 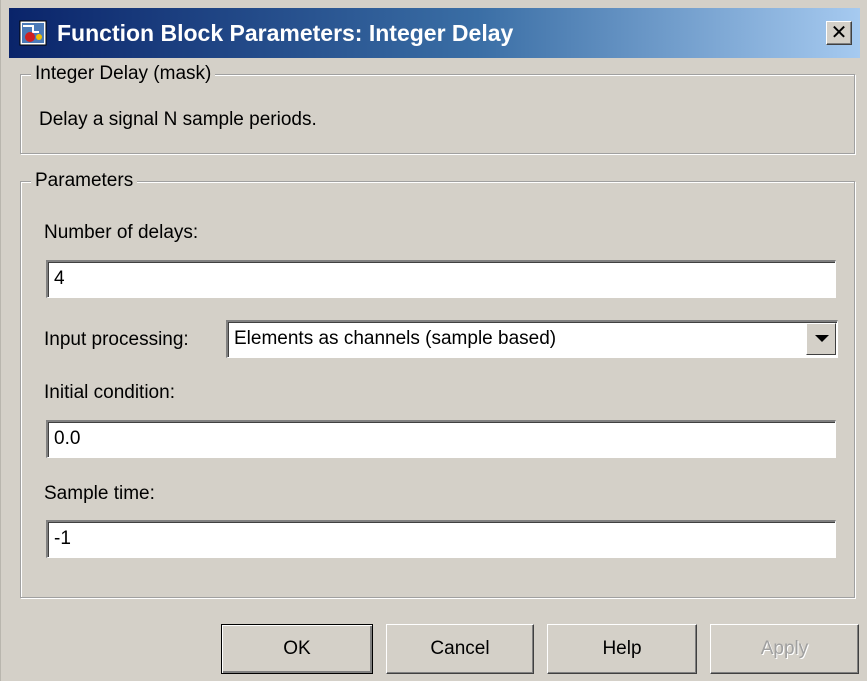 I want to click on close-button: ✕, so click(x=839, y=33).